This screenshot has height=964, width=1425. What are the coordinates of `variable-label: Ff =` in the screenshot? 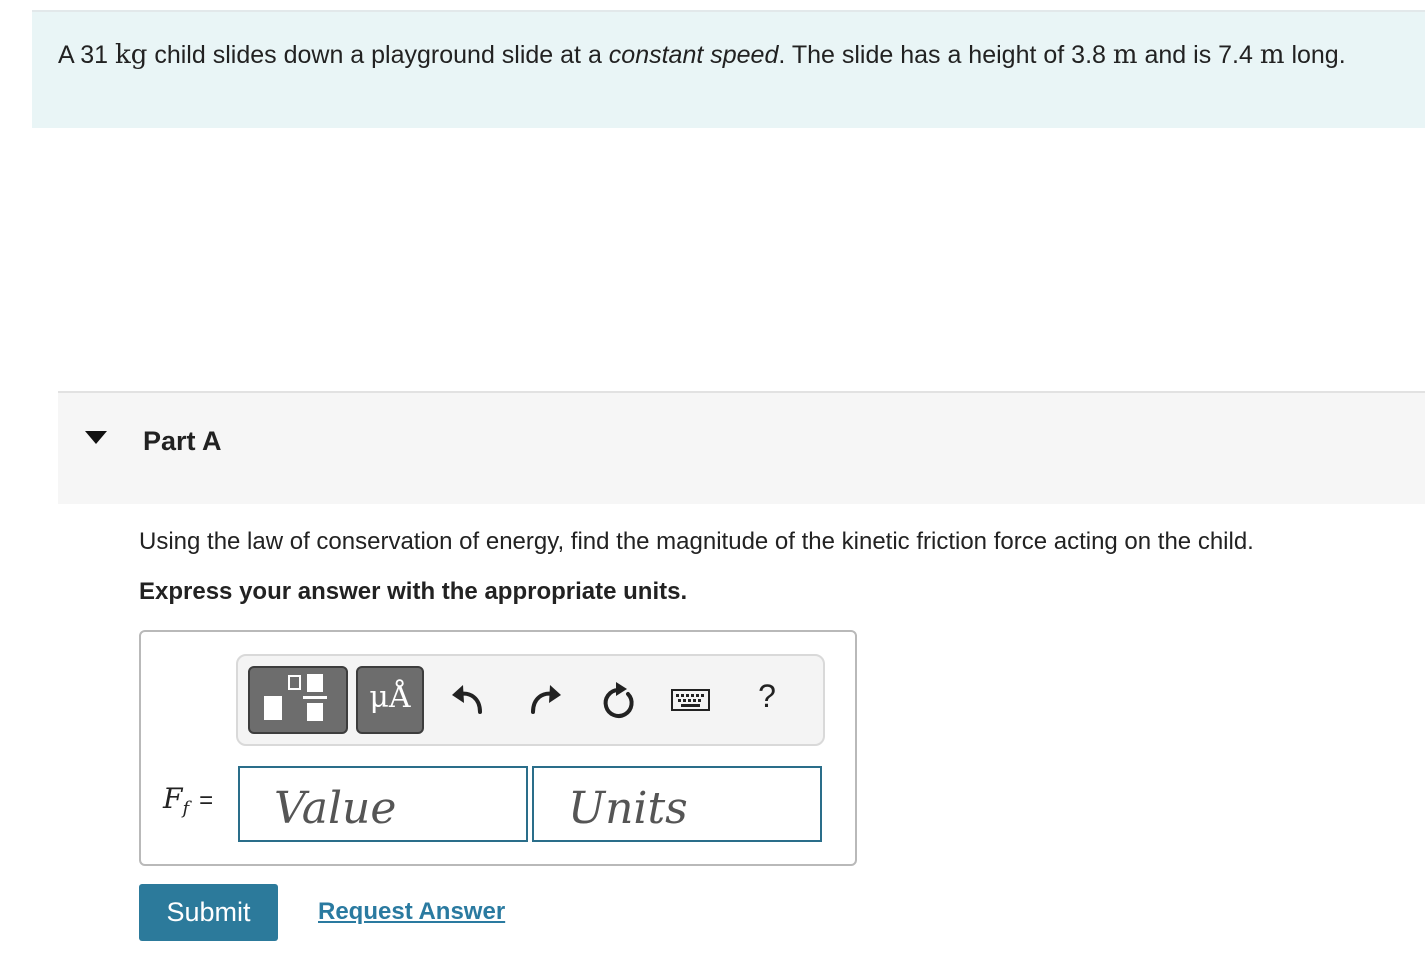 It's located at (188, 800).